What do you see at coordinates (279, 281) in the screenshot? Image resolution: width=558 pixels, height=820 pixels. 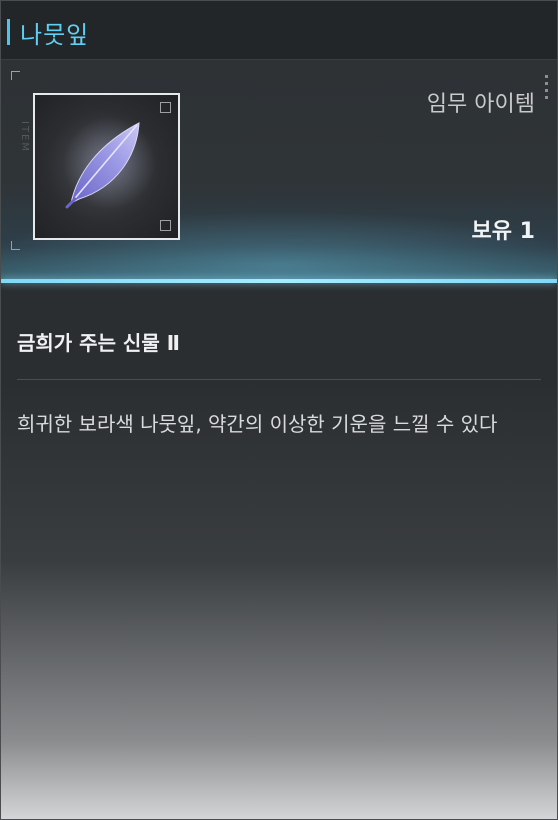 I see `header-divider-glow` at bounding box center [279, 281].